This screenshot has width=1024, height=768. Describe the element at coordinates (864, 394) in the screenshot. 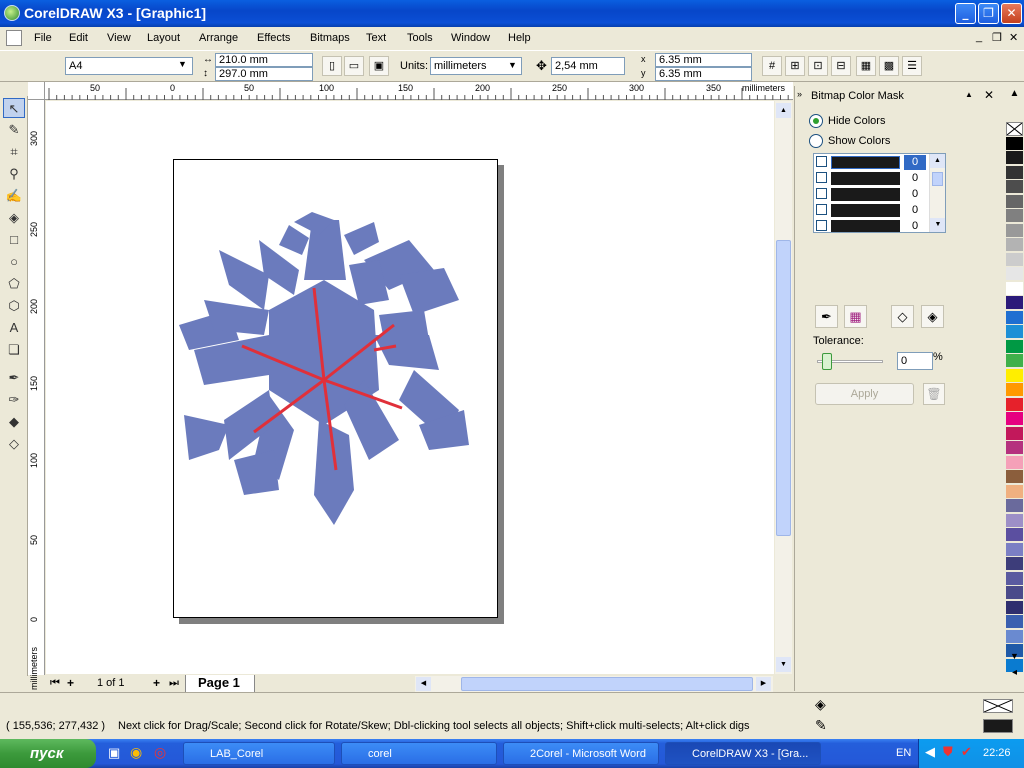

I see `apply-button: Apply` at that location.